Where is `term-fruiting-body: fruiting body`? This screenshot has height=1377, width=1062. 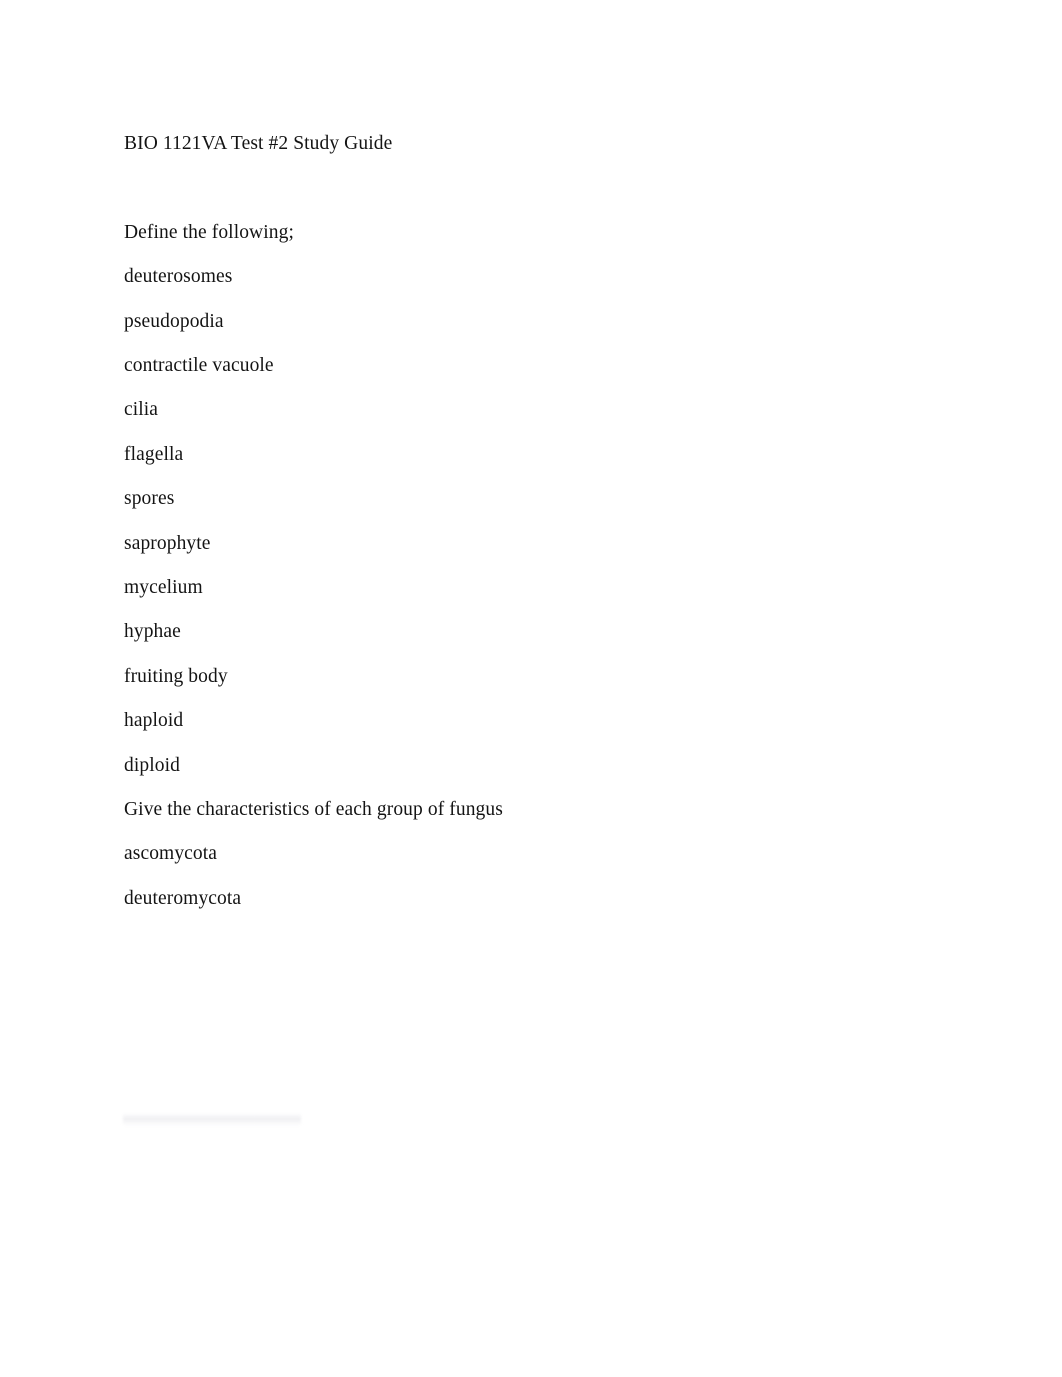 term-fruiting-body: fruiting body is located at coordinates (176, 676).